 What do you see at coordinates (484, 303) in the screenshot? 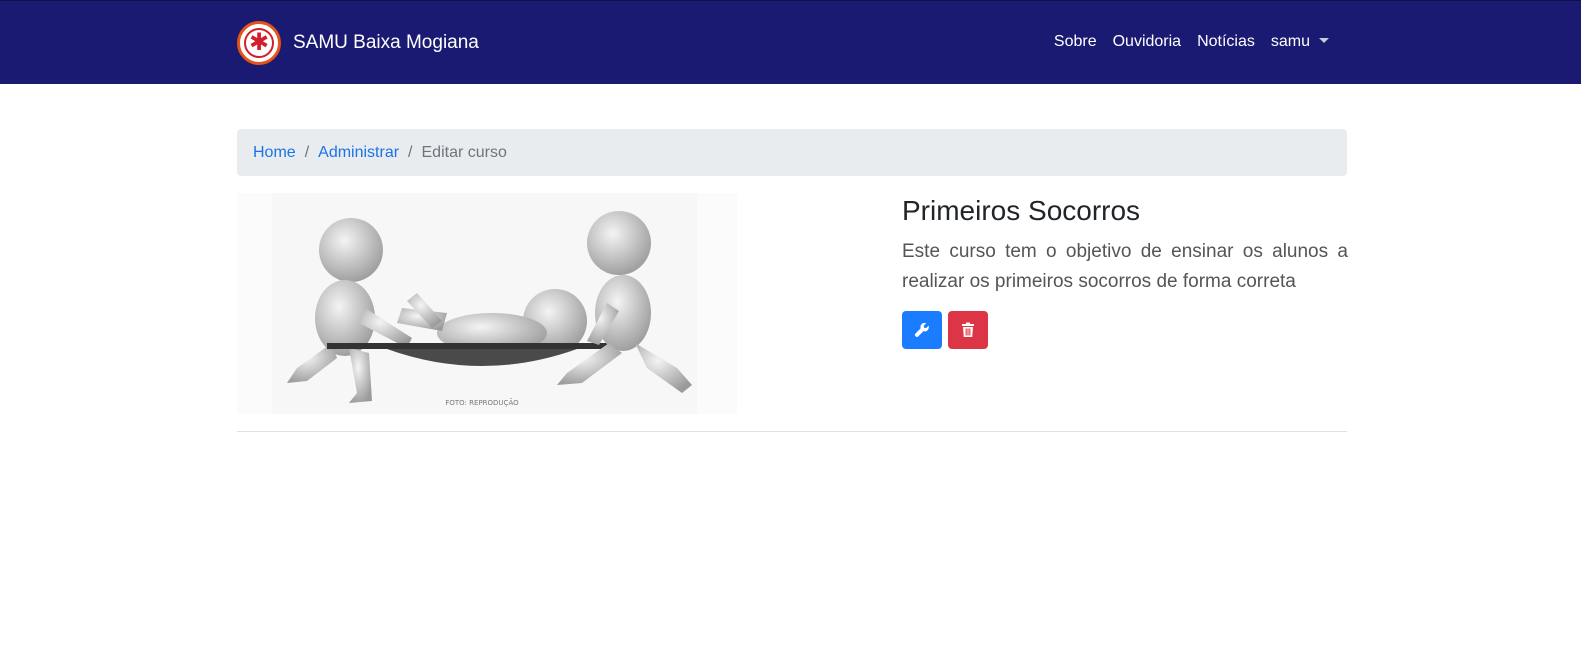
I see `stretcher-illustration: FOTO: REPRODUÇÃO` at bounding box center [484, 303].